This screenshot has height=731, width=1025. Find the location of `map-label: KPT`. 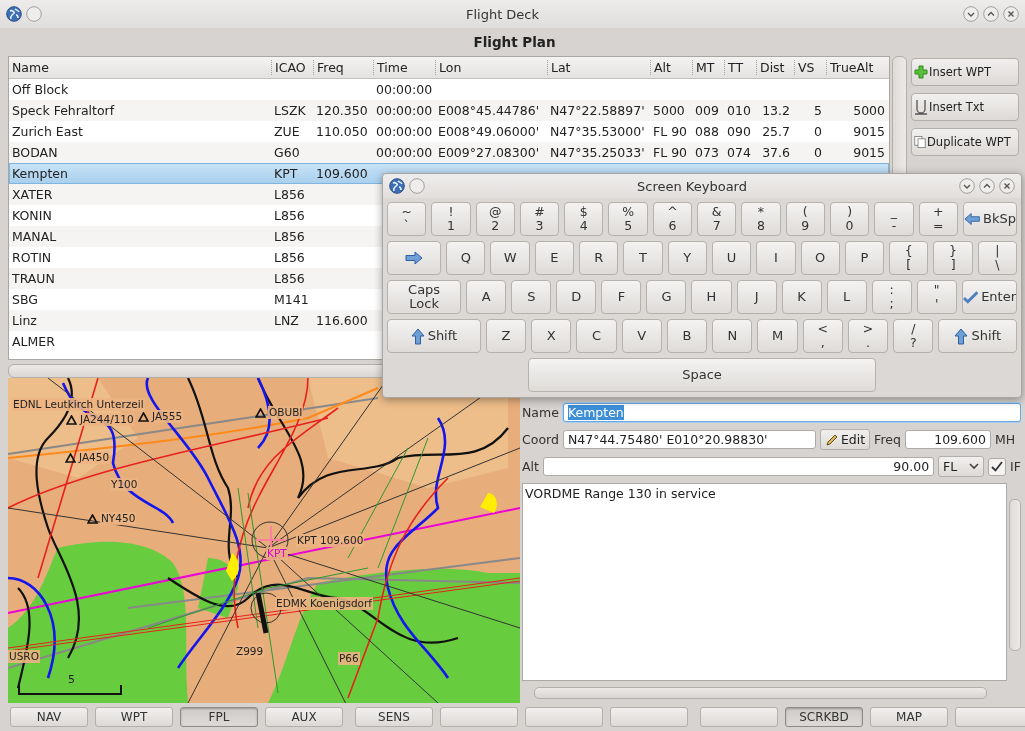

map-label: KPT is located at coordinates (277, 553).